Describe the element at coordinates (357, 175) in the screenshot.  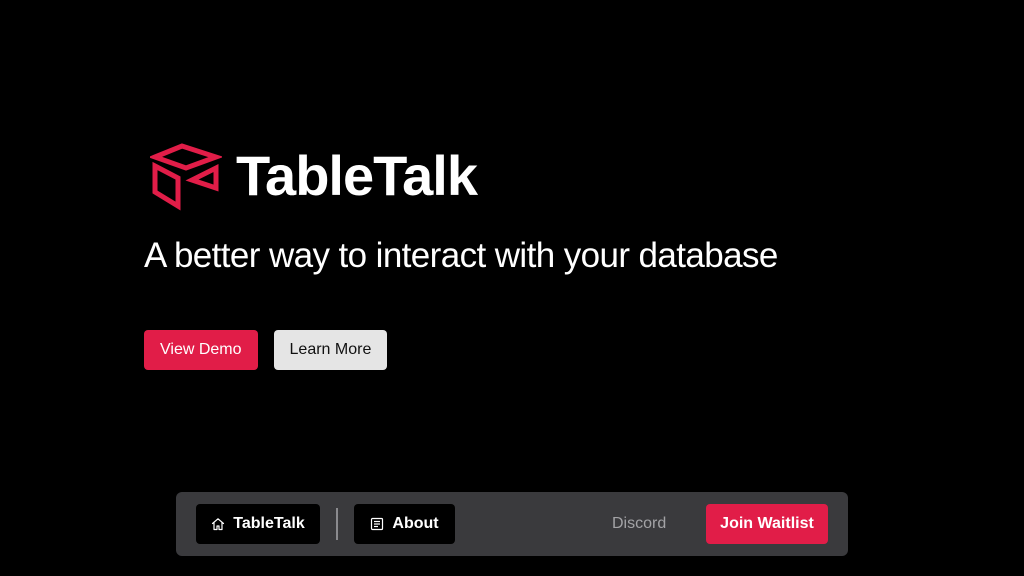
I see `brand-name: TableTalk` at that location.